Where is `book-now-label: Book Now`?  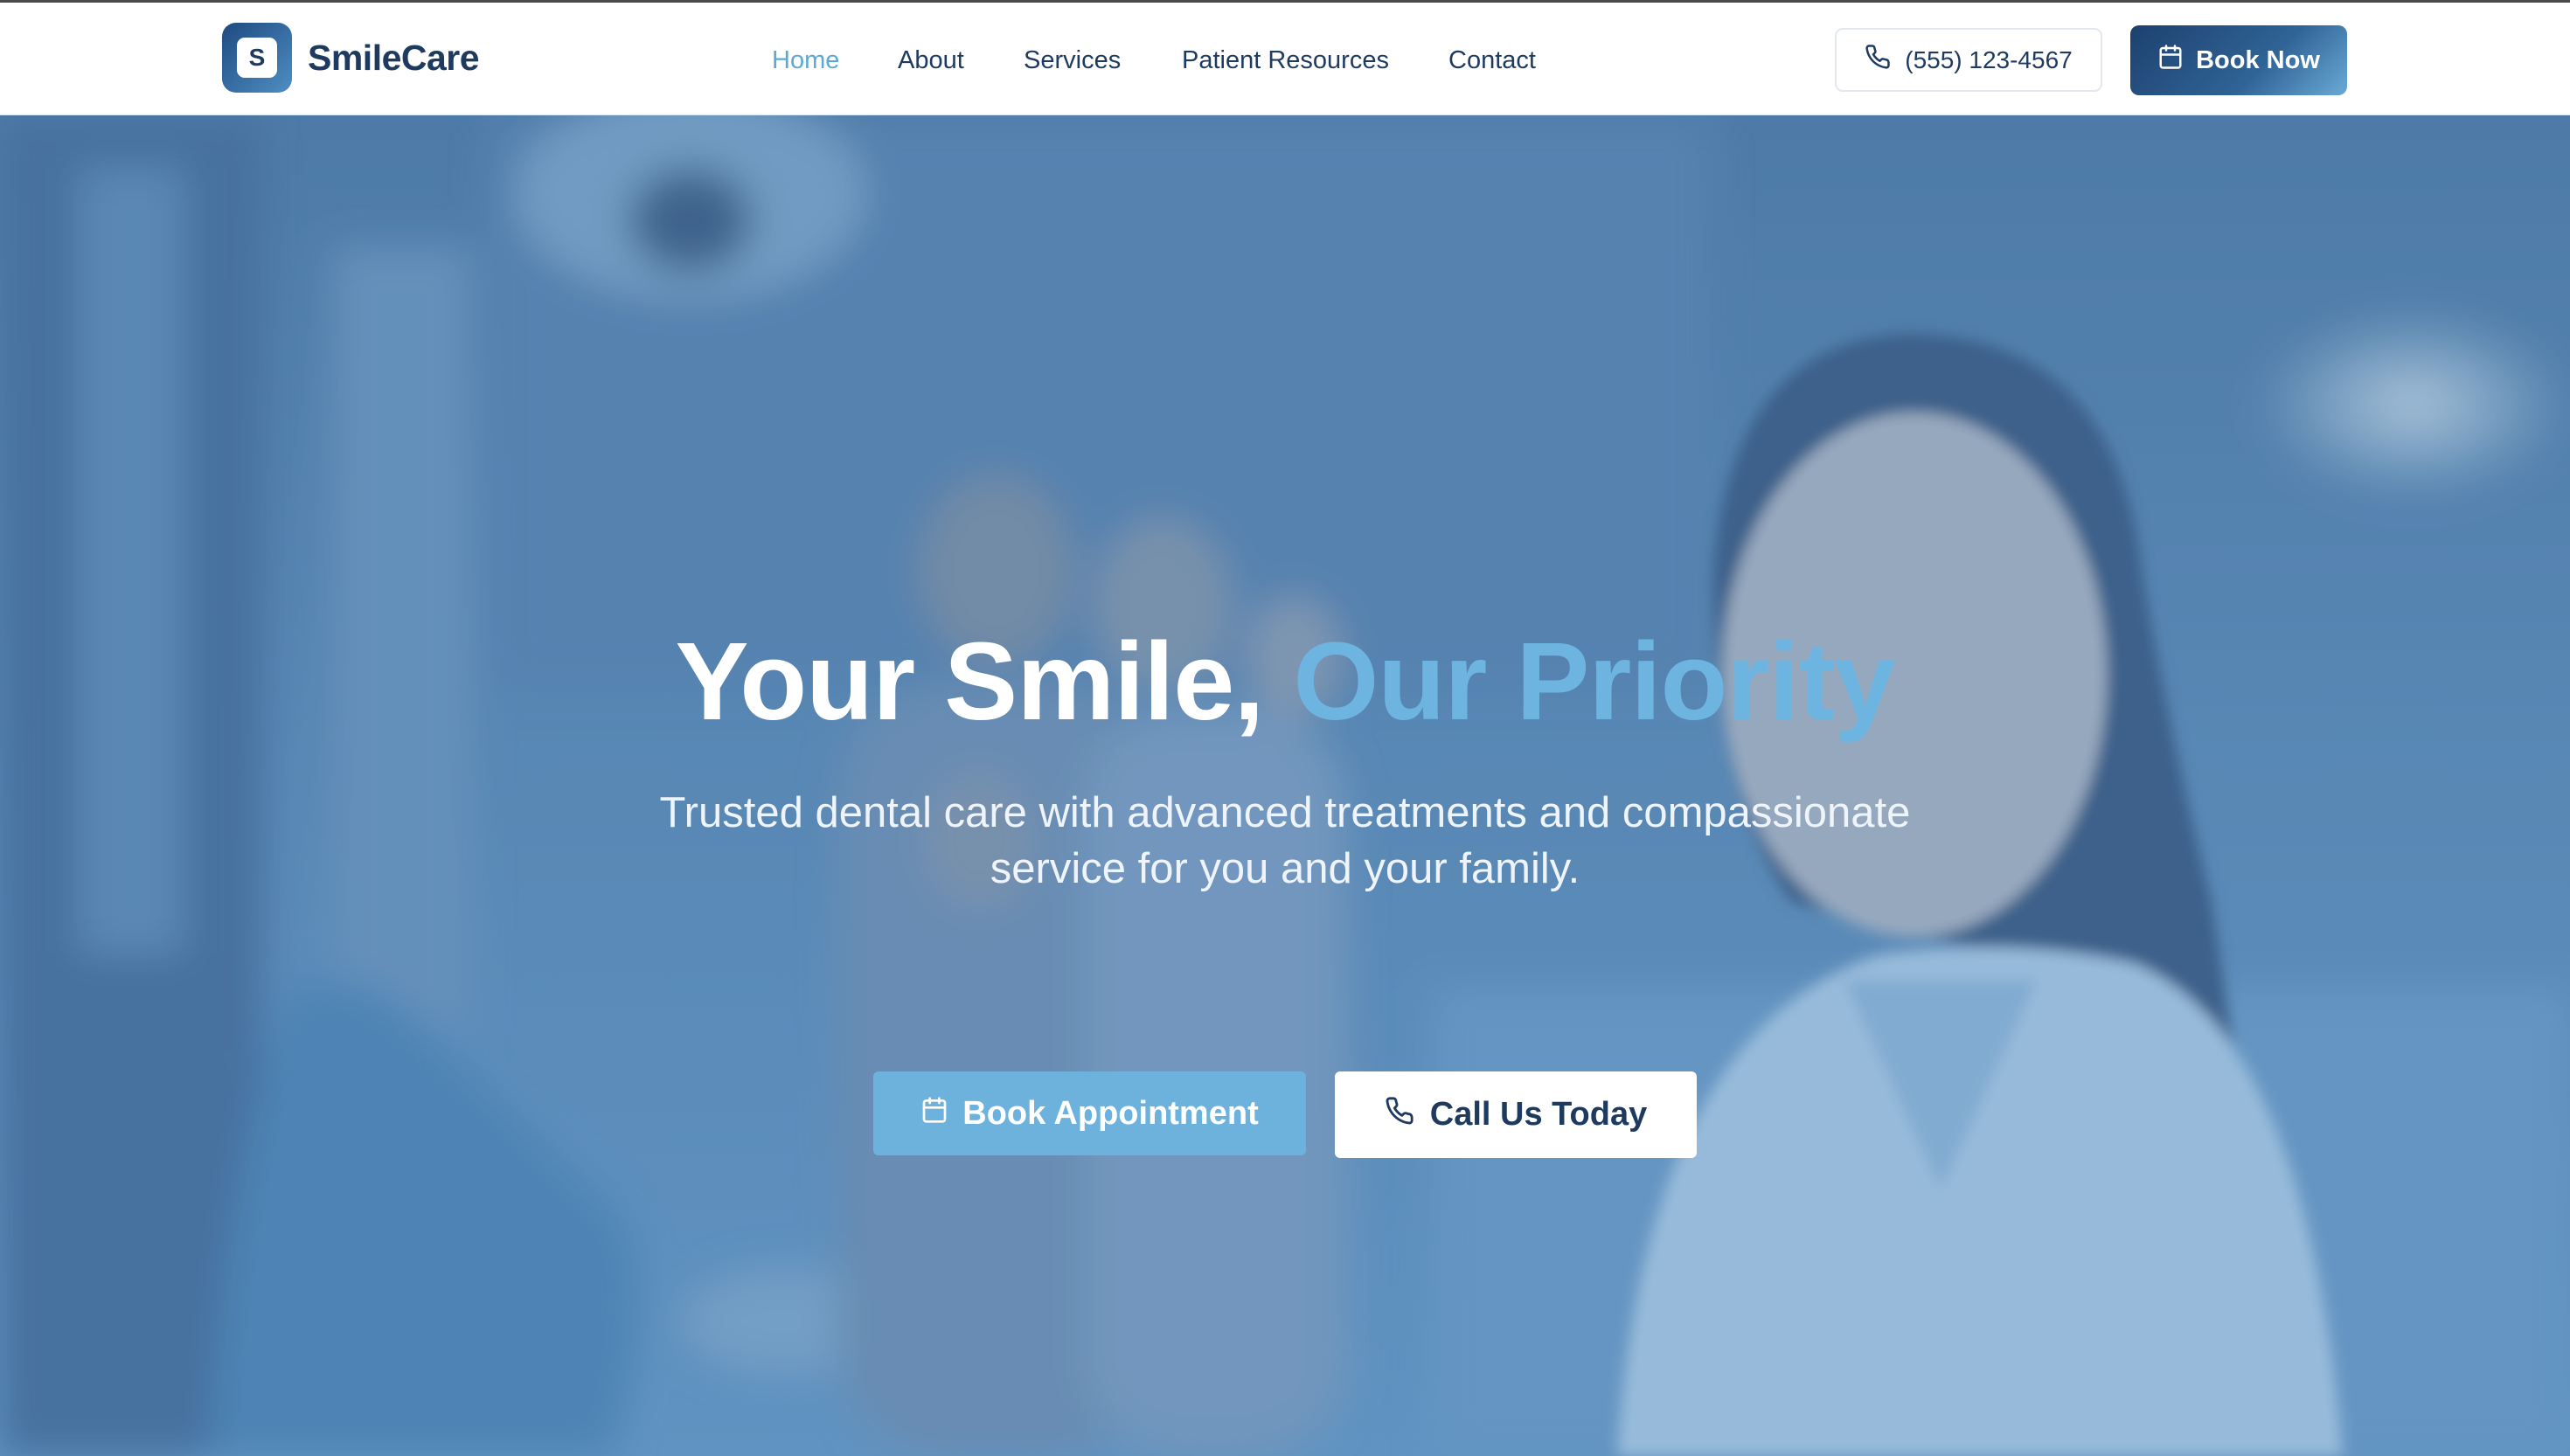 book-now-label: Book Now is located at coordinates (2258, 59).